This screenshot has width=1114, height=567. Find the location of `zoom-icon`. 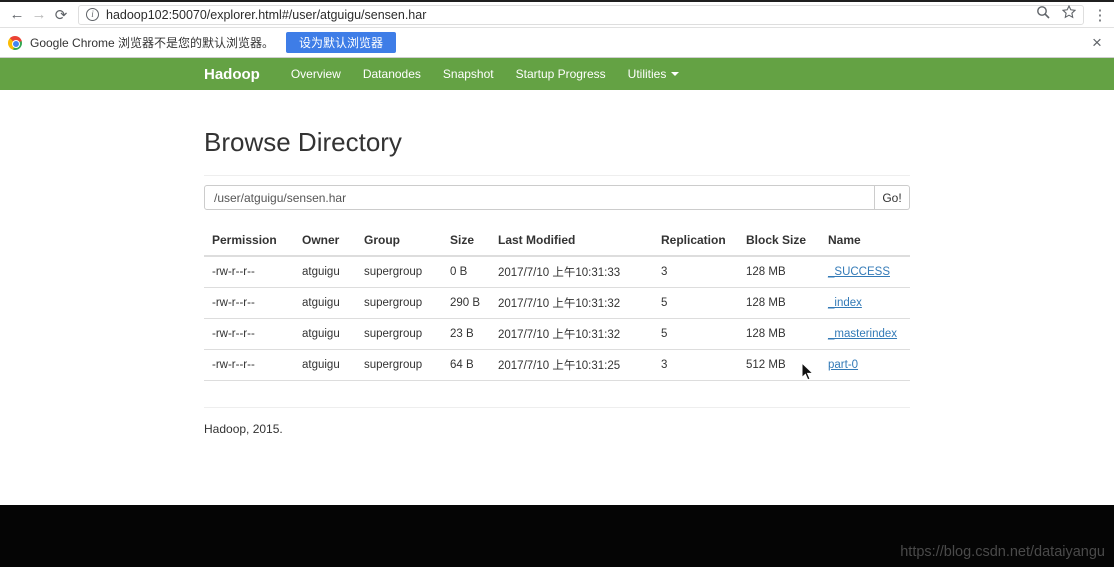

zoom-icon is located at coordinates (1043, 14).